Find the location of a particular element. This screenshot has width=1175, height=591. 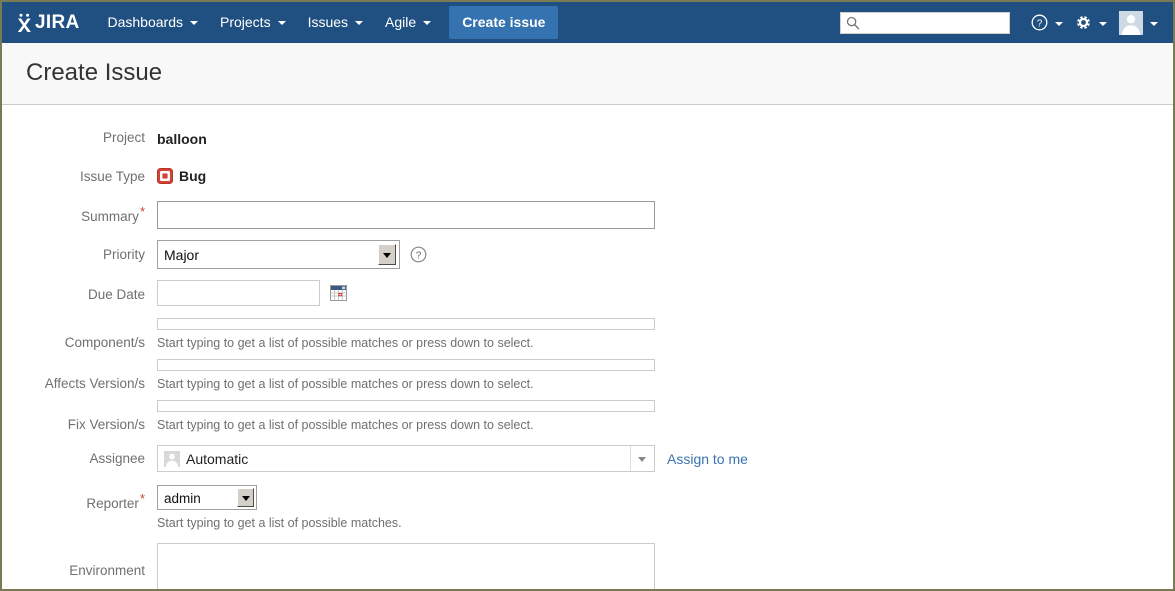

assignee-select: Automatic is located at coordinates (406, 458).